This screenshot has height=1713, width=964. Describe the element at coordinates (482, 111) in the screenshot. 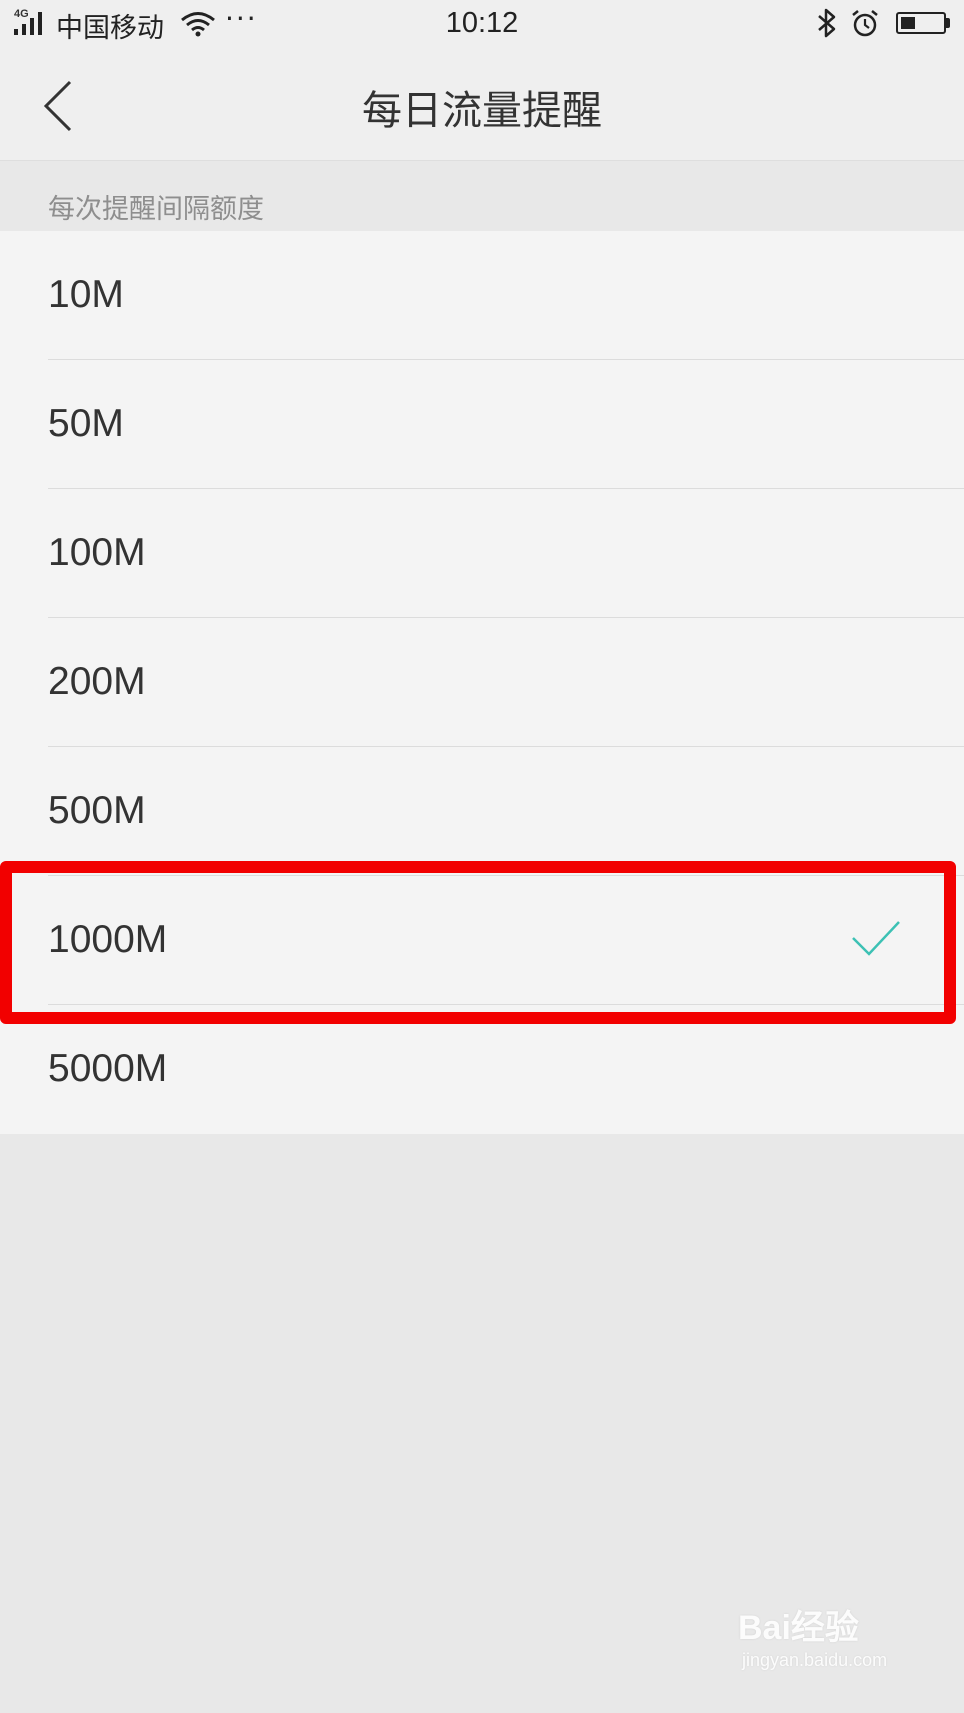

I see `page-title: 每日流量提醒` at that location.